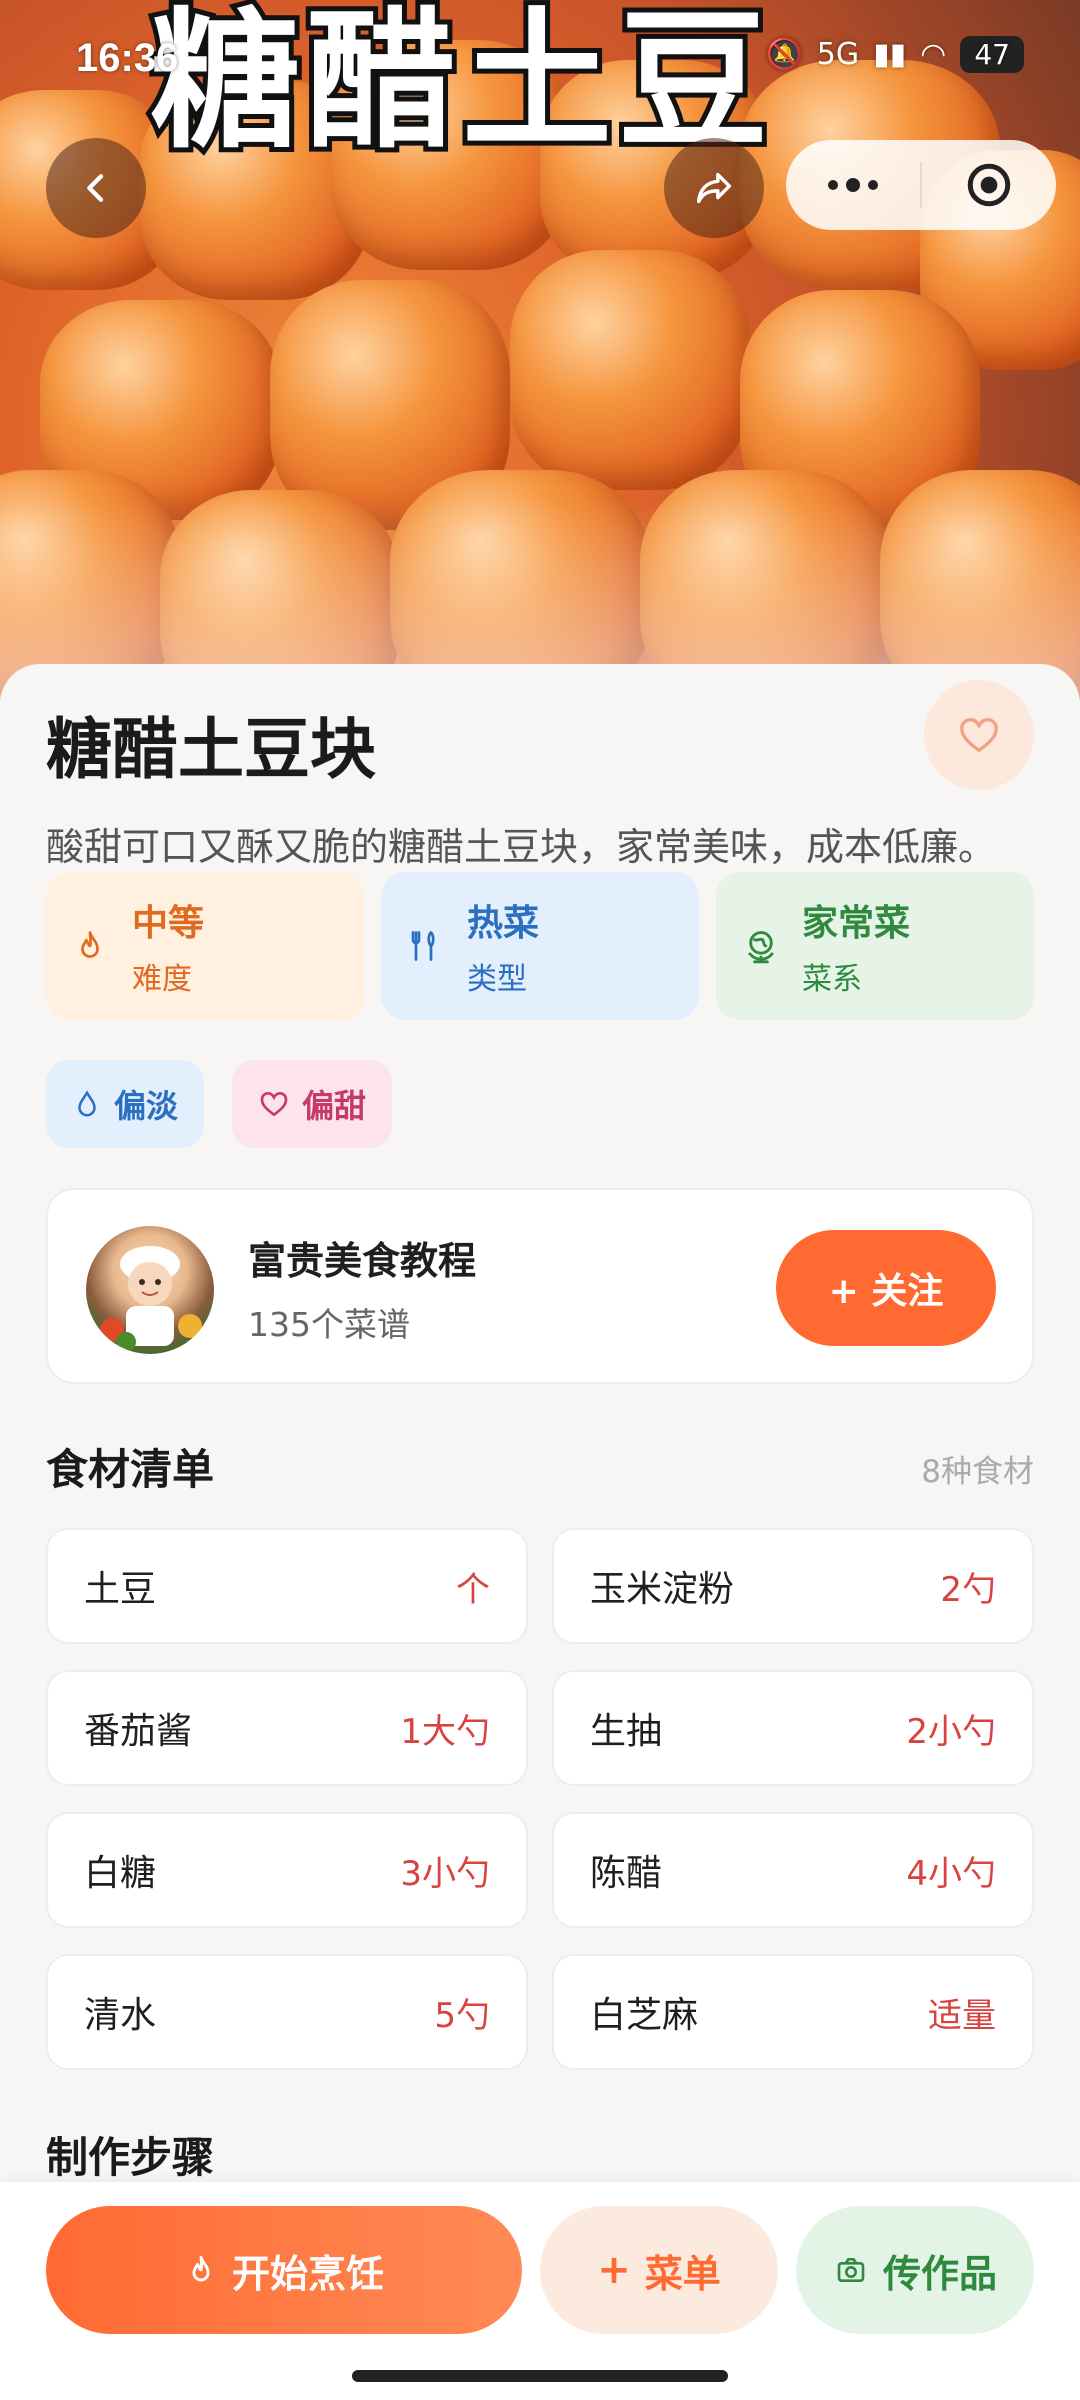 This screenshot has height=2400, width=1080. I want to click on ingredient-item: 玉米淀粉 2勺, so click(793, 1586).